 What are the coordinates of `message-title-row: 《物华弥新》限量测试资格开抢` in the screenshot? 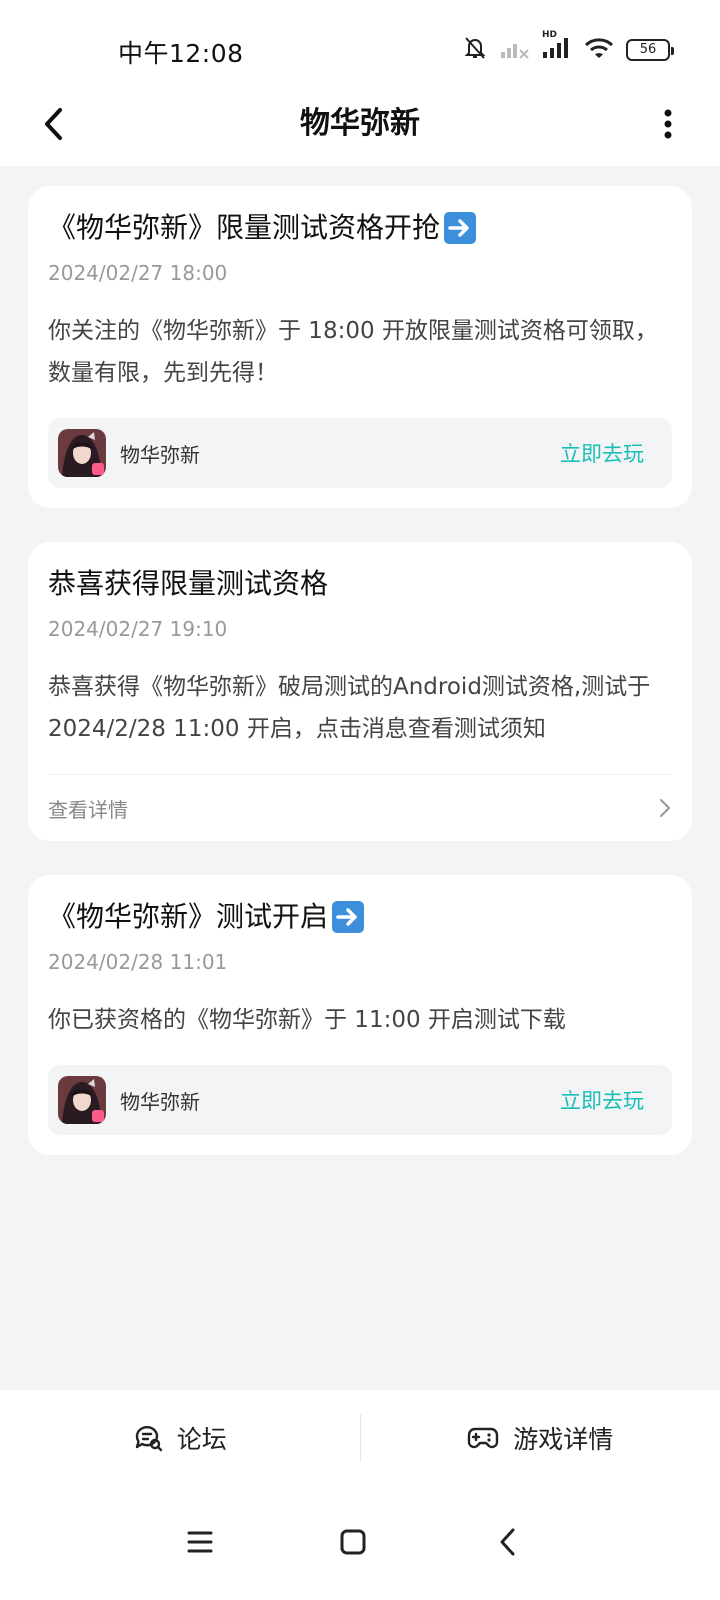 It's located at (360, 228).